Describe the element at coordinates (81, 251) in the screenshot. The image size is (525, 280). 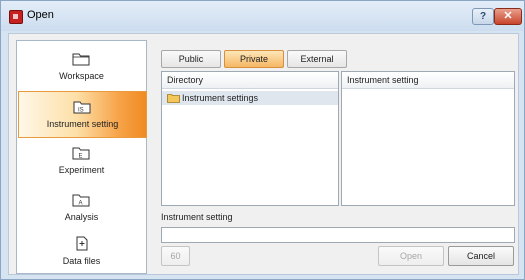
I see `sidebar-item-data-files: Data files` at that location.